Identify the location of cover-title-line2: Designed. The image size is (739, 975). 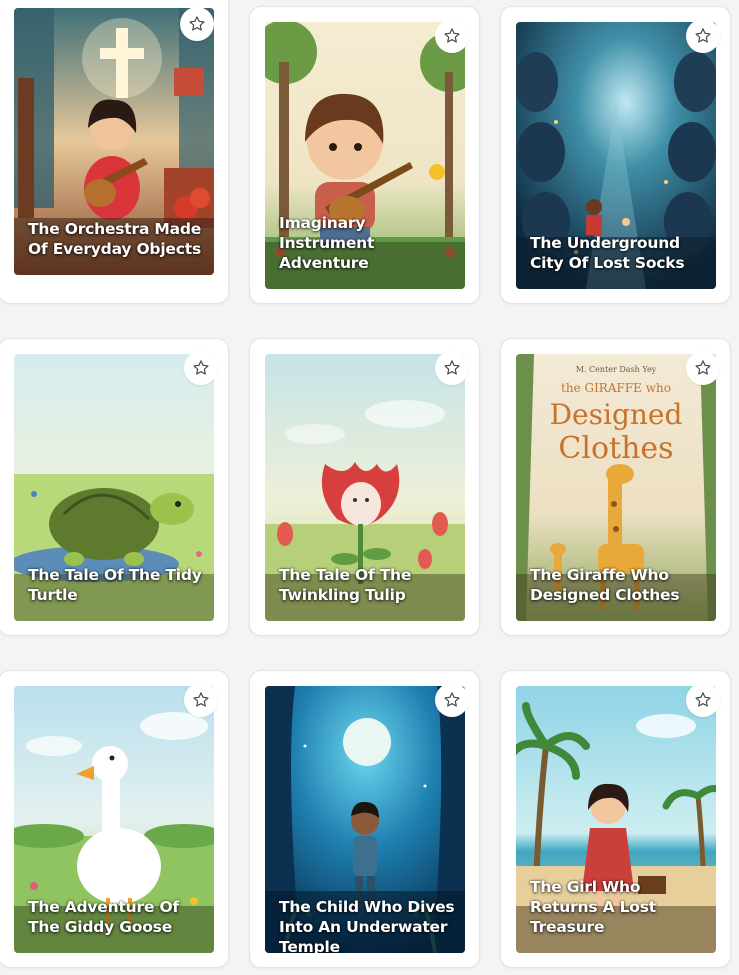
(616, 414).